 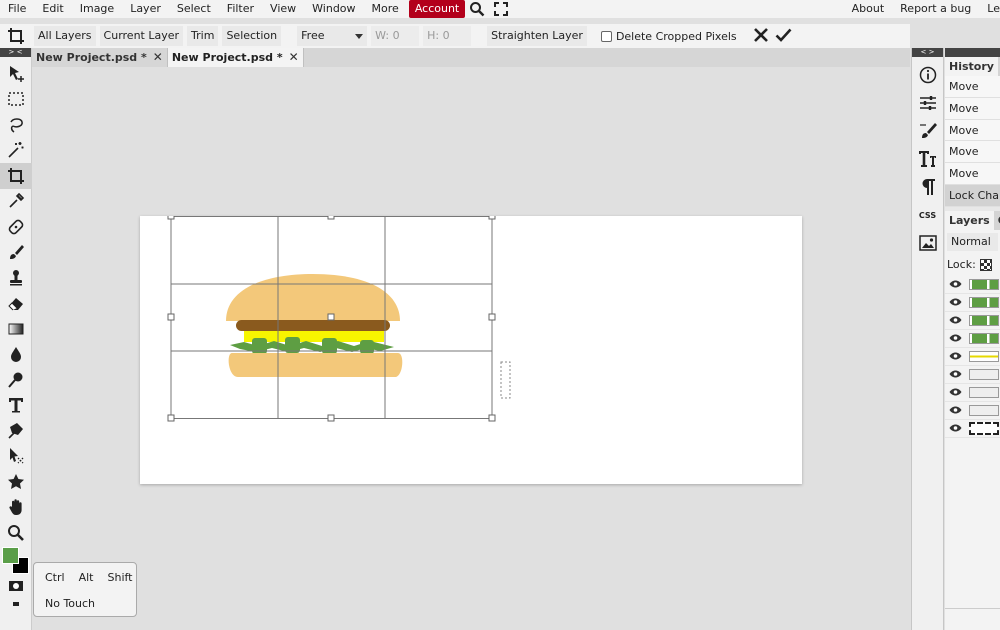 What do you see at coordinates (16, 151) in the screenshot?
I see `magic-wand-tool-icon` at bounding box center [16, 151].